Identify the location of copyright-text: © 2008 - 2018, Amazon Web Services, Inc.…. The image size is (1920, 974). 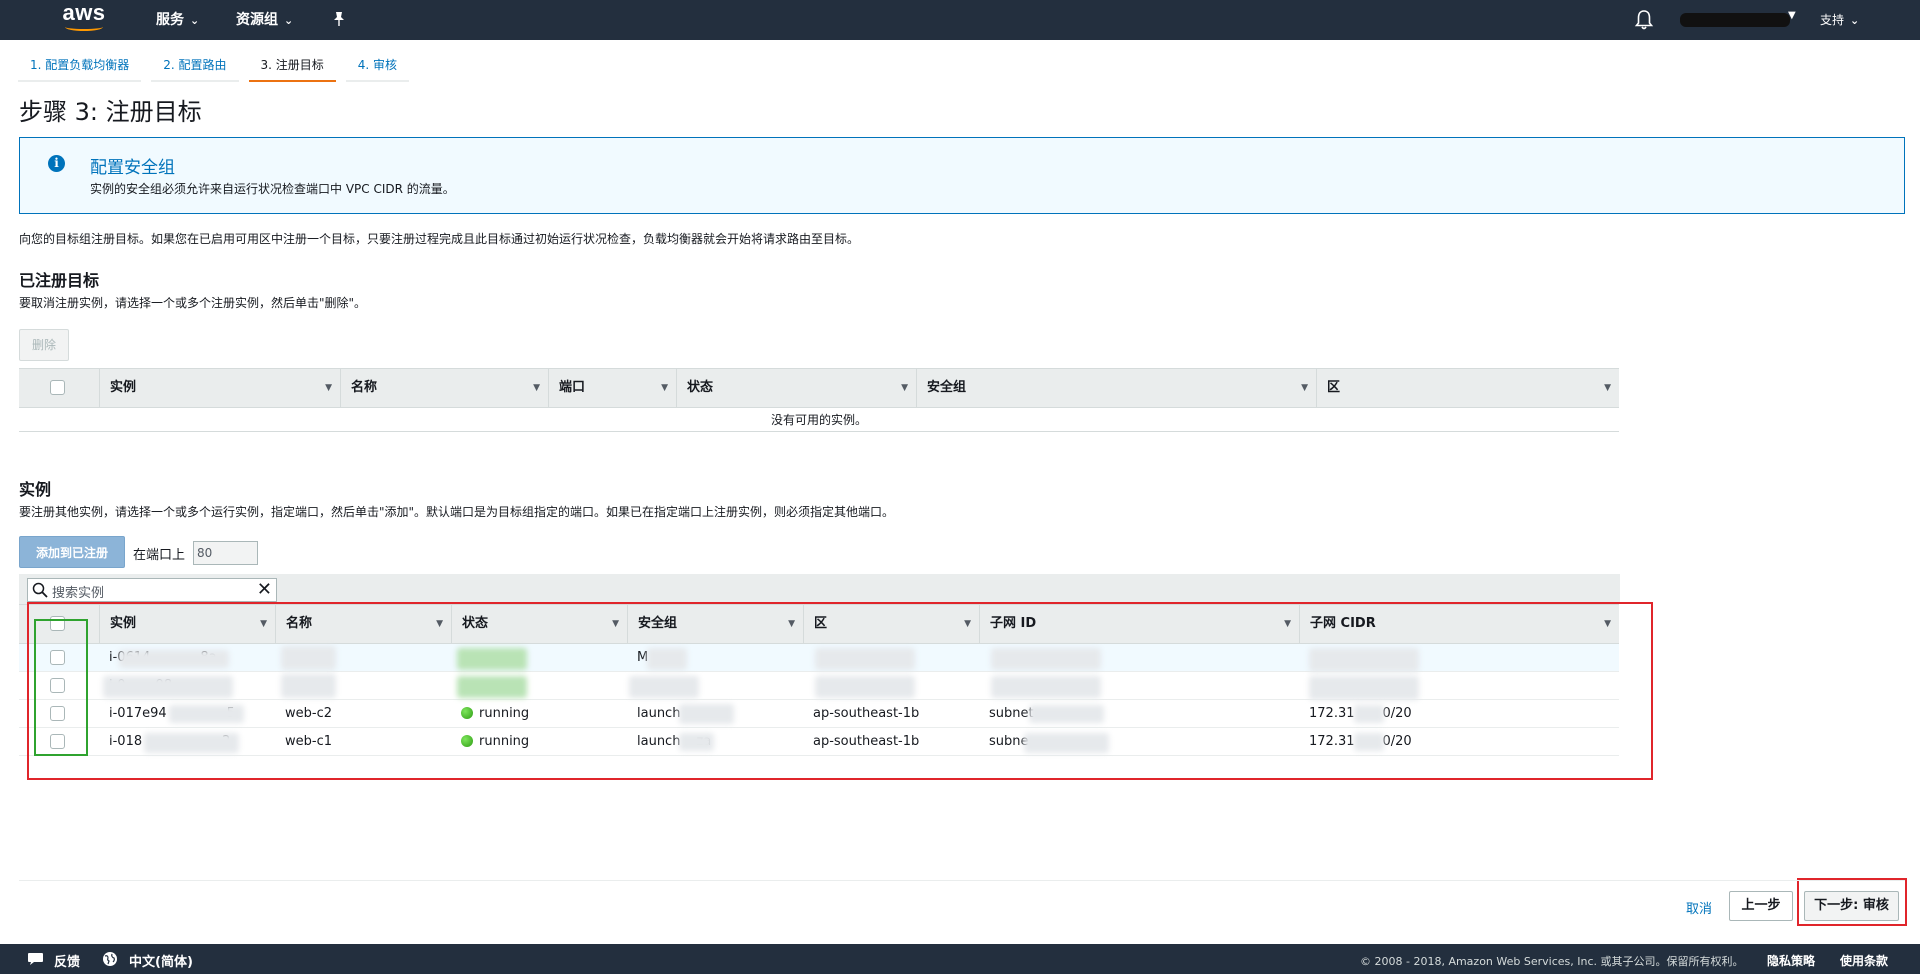
(1552, 961).